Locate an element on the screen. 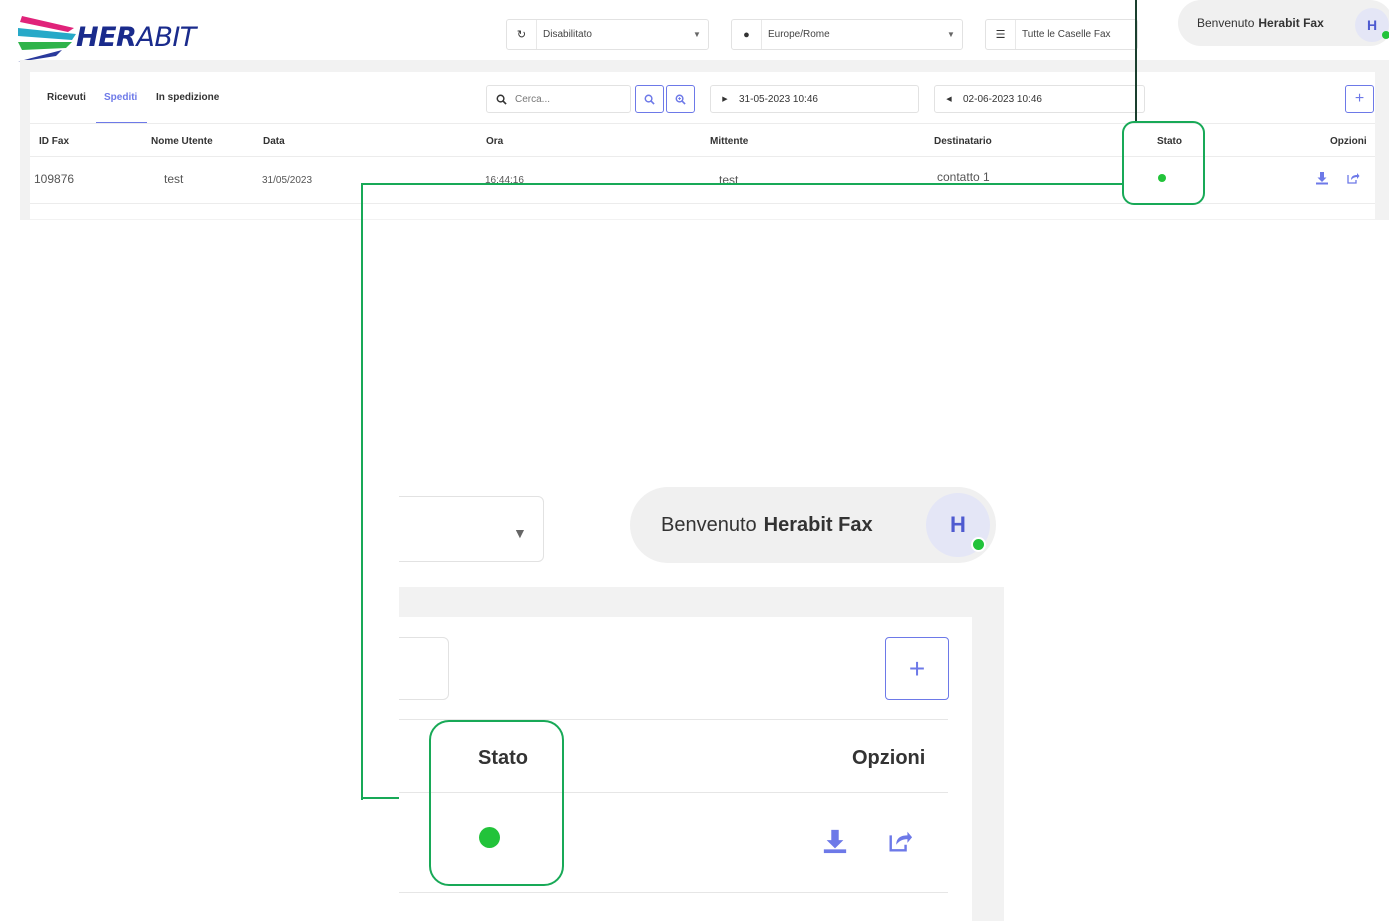 This screenshot has width=1389, height=921. tab-ricevuti: Ricevuti is located at coordinates (66, 97).